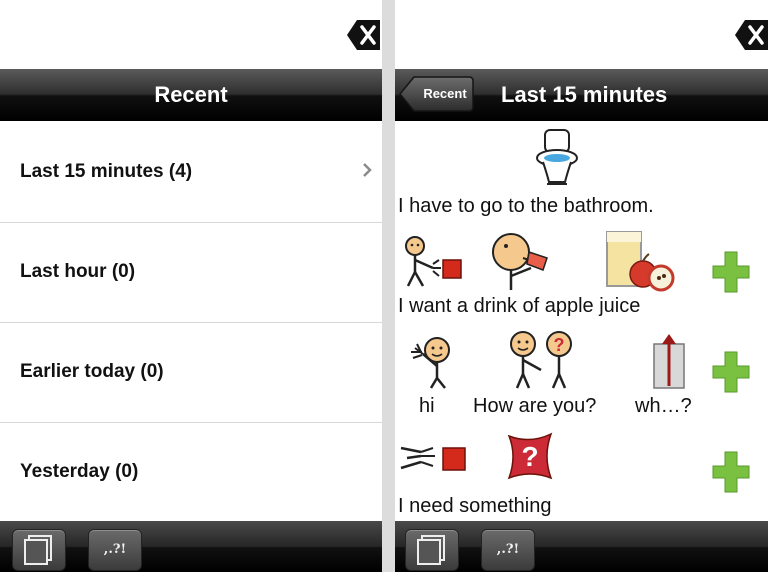 This screenshot has height=572, width=768. I want to click on how-are-you-icon: ?, so click(541, 360).